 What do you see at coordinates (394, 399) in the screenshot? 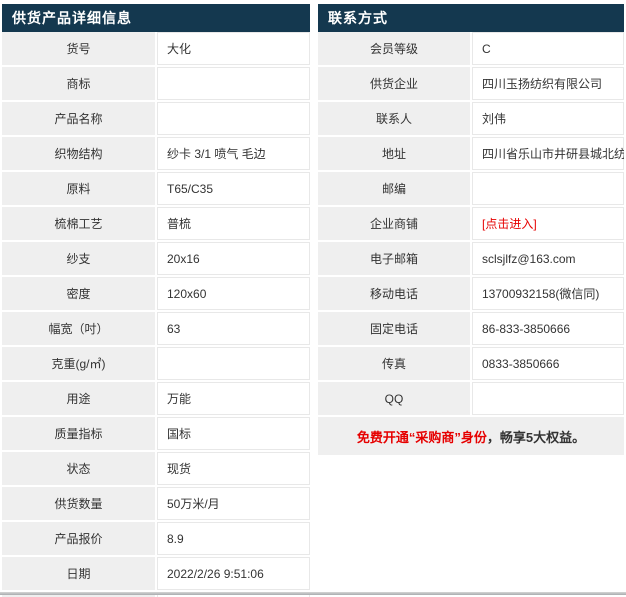
I see `row-label: QQ` at bounding box center [394, 399].